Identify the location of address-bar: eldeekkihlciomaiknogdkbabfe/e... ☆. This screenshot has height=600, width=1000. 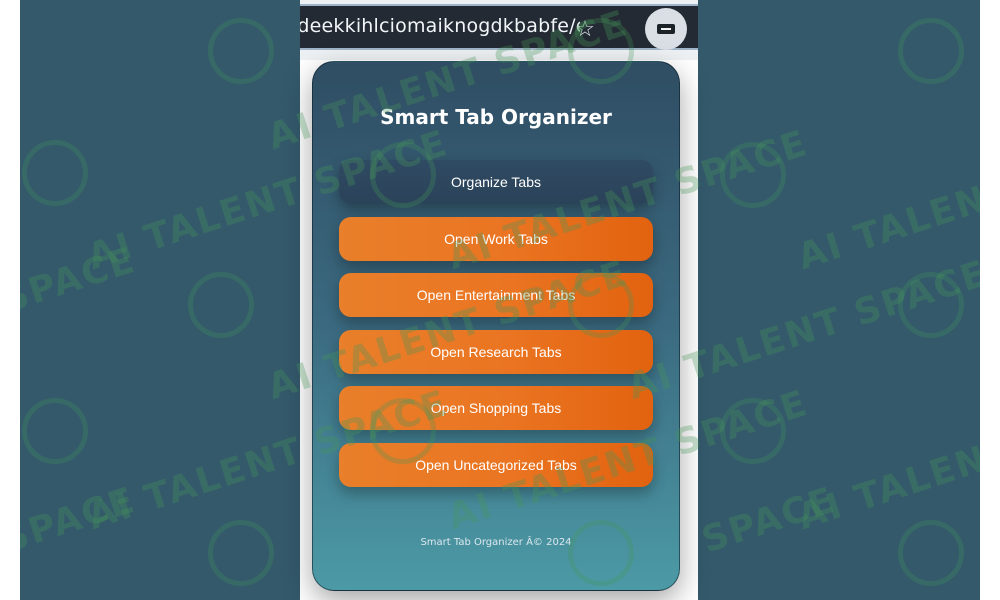
(499, 27).